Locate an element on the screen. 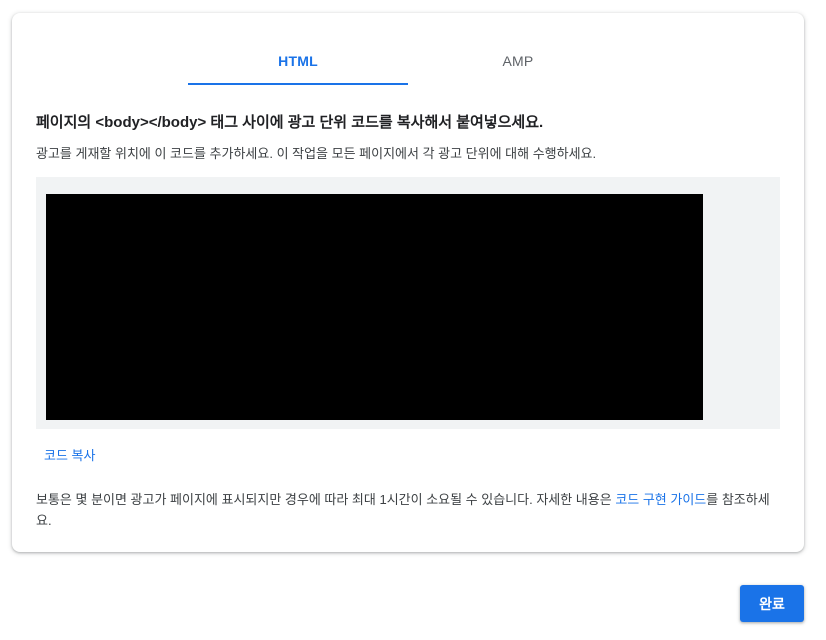  done-button: 완료 is located at coordinates (772, 603).